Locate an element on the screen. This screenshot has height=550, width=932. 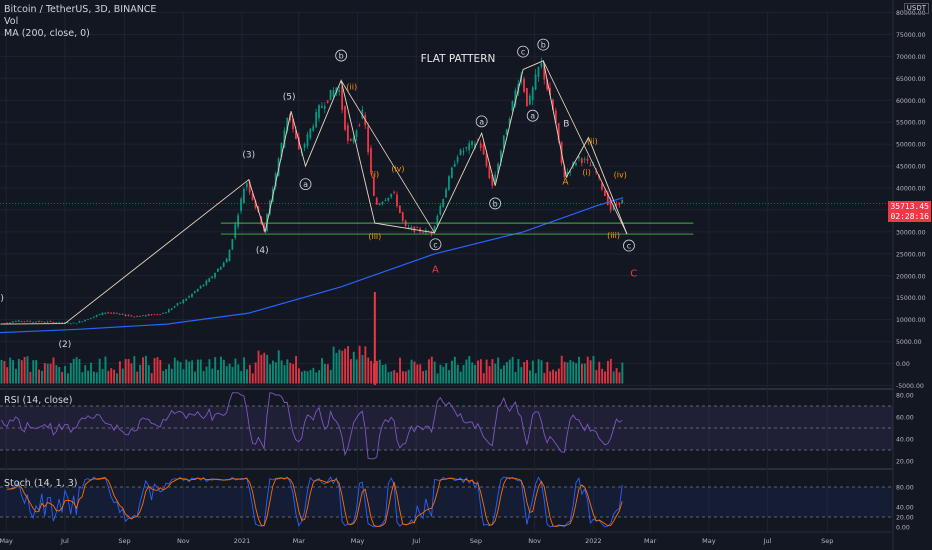
rsi-legend: RSI (14, close) is located at coordinates (38, 401).